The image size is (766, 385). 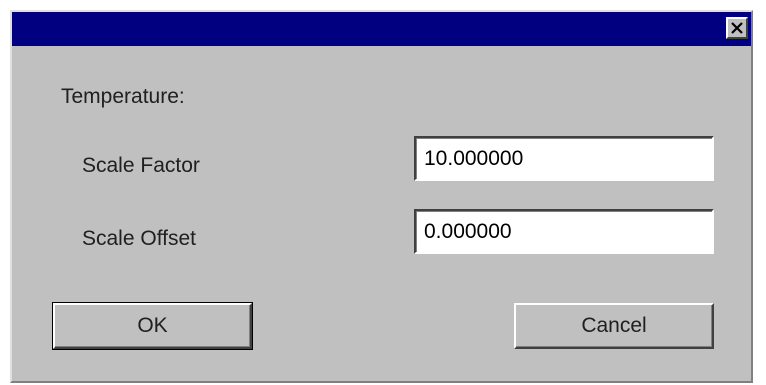 What do you see at coordinates (381, 29) in the screenshot?
I see `title-bar` at bounding box center [381, 29].